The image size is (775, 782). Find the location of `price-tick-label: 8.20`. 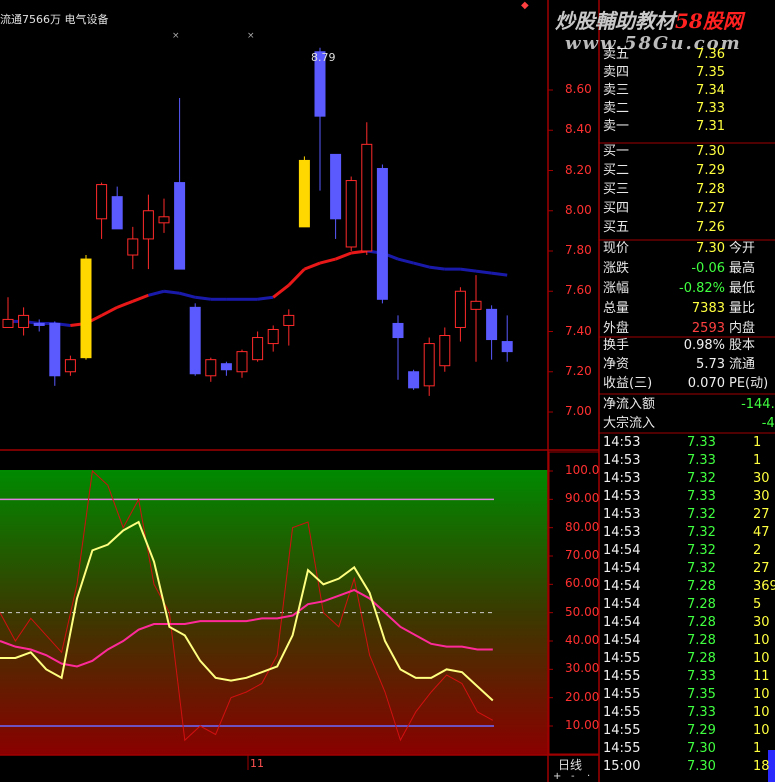

price-tick-label: 8.20 is located at coordinates (578, 169).